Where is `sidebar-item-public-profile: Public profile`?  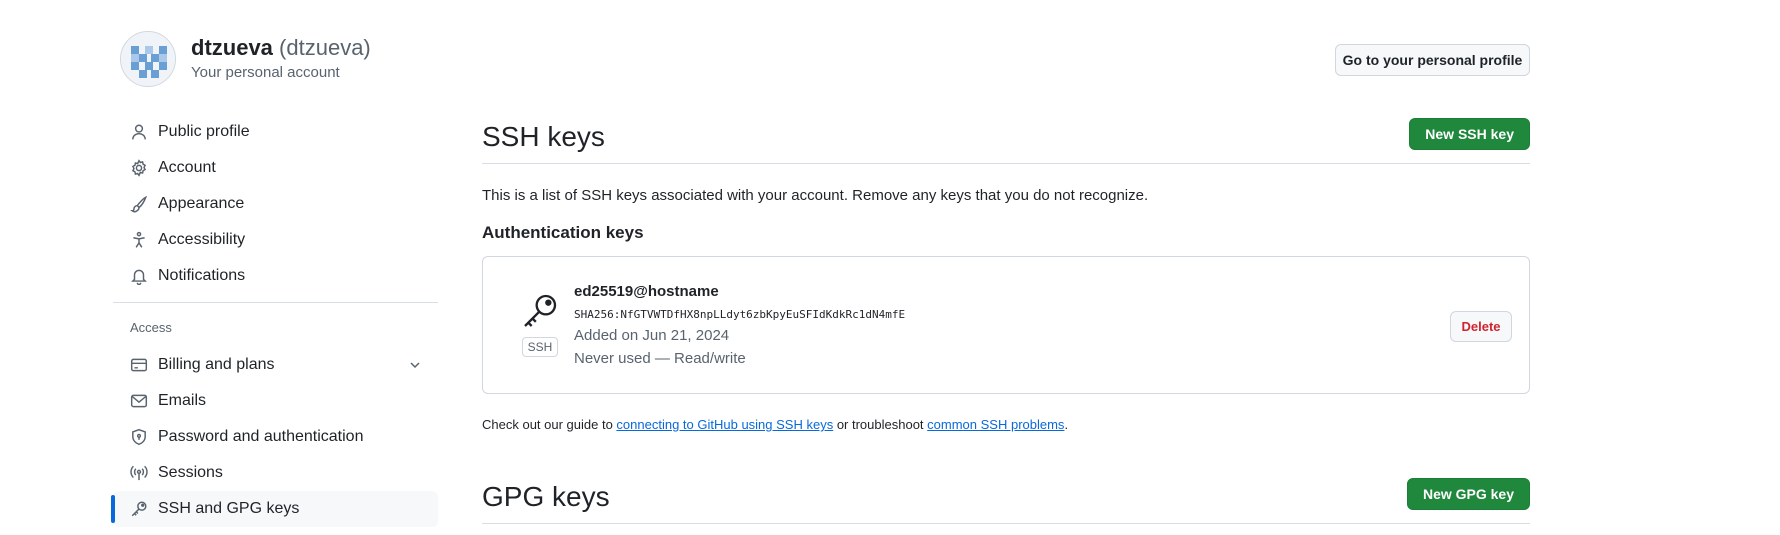
sidebar-item-public-profile: Public profile is located at coordinates (275, 132).